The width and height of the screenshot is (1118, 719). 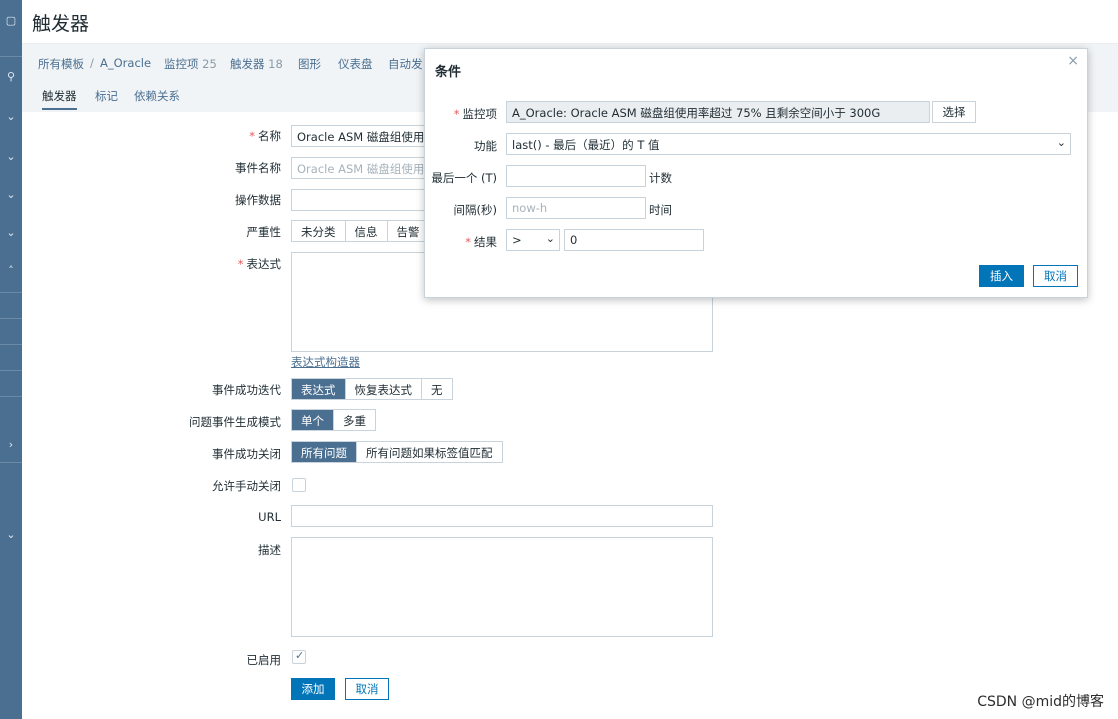 I want to click on ok-close-label: 事件成功关闭, so click(x=246, y=454).